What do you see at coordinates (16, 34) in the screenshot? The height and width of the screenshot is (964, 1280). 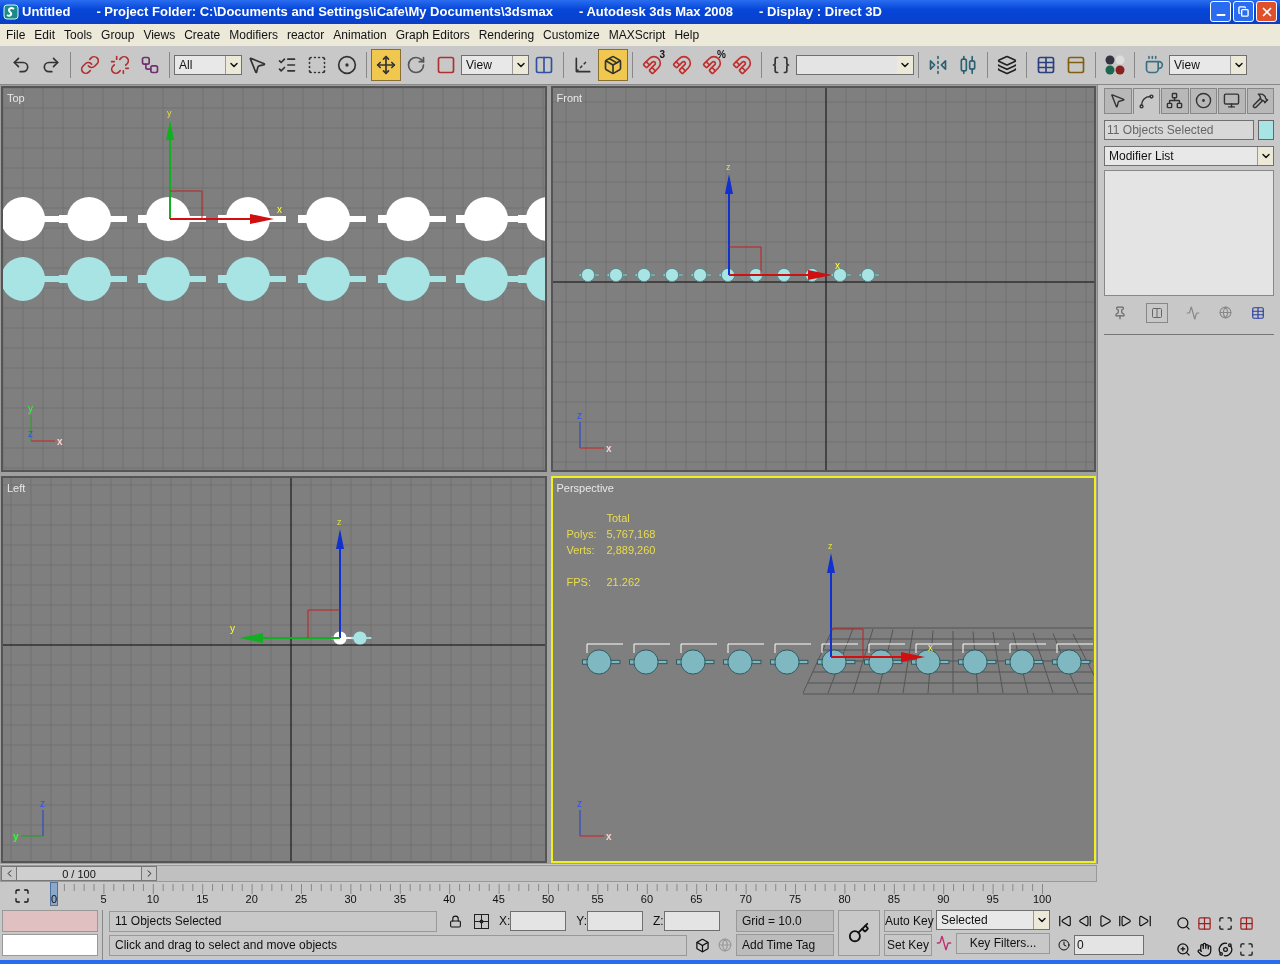 I see `menu-item: File` at bounding box center [16, 34].